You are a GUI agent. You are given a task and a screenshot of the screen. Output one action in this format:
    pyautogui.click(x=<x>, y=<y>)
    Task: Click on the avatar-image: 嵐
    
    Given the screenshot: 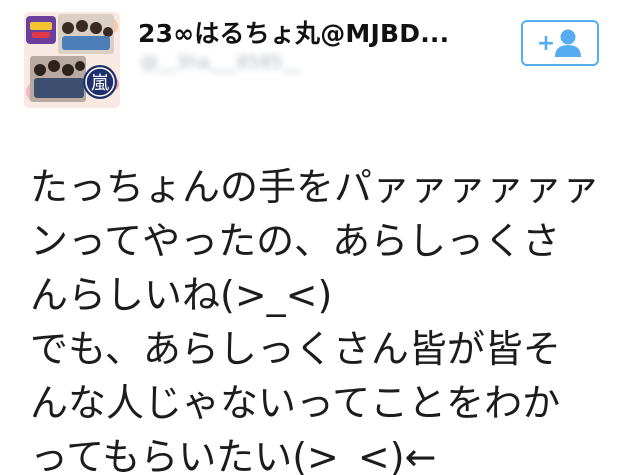 What is the action you would take?
    pyautogui.click(x=72, y=60)
    